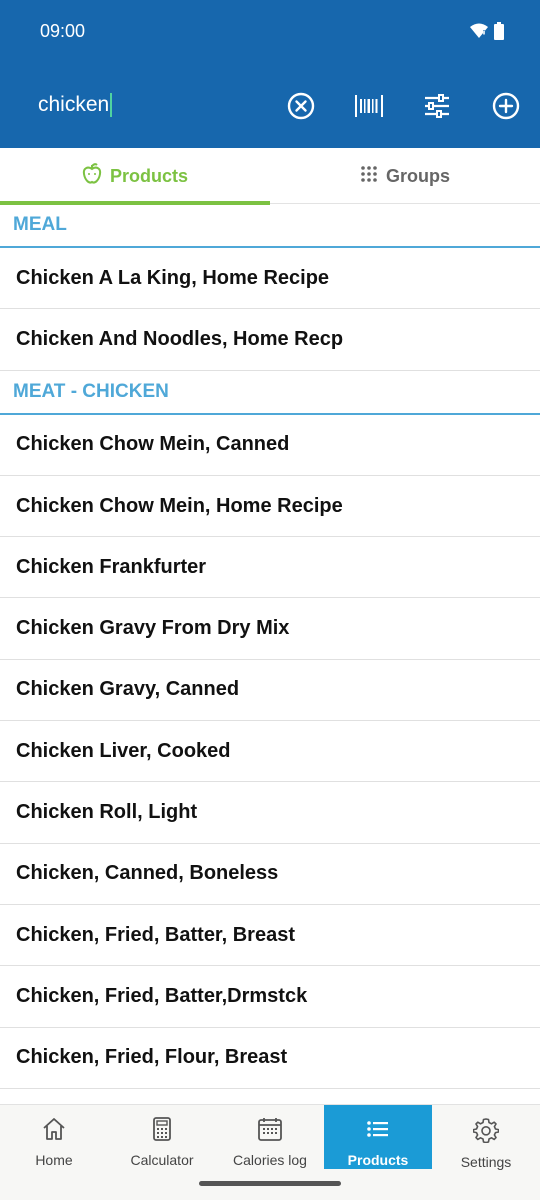  Describe the element at coordinates (270, 393) in the screenshot. I see `section-header: MEAT - CHICKEN` at that location.